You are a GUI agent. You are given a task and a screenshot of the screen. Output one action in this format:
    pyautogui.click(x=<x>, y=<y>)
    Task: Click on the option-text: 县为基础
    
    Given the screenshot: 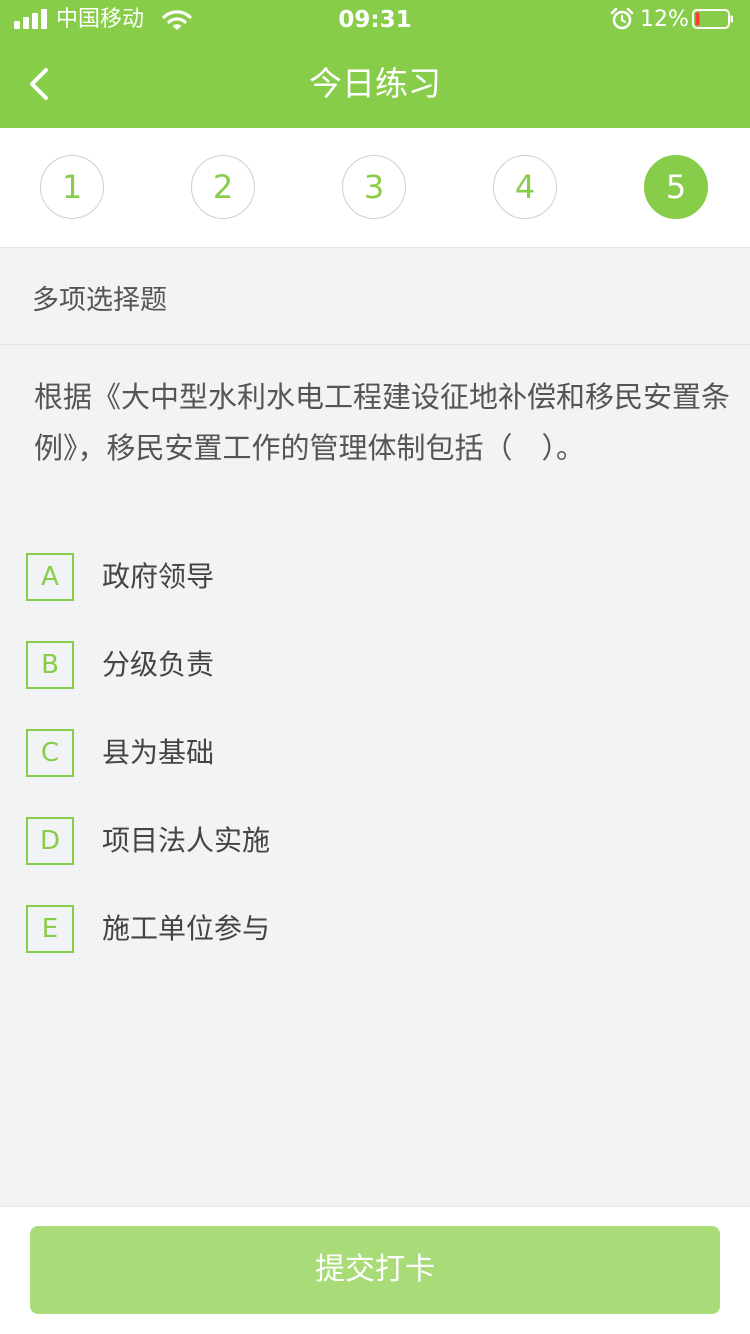 What is the action you would take?
    pyautogui.click(x=158, y=752)
    